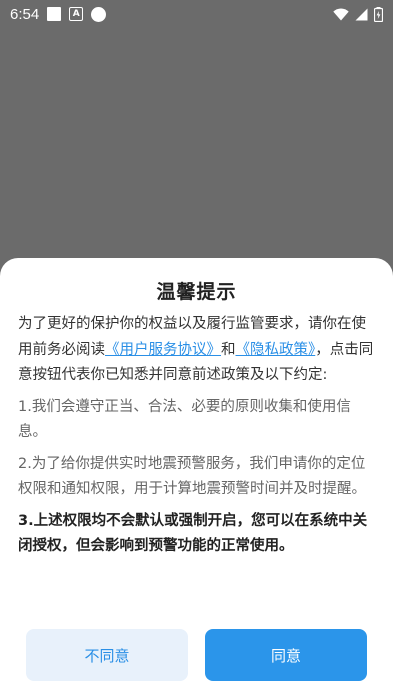  I want to click on privacy-policy-link: 《隐私政策》, so click(276, 350).